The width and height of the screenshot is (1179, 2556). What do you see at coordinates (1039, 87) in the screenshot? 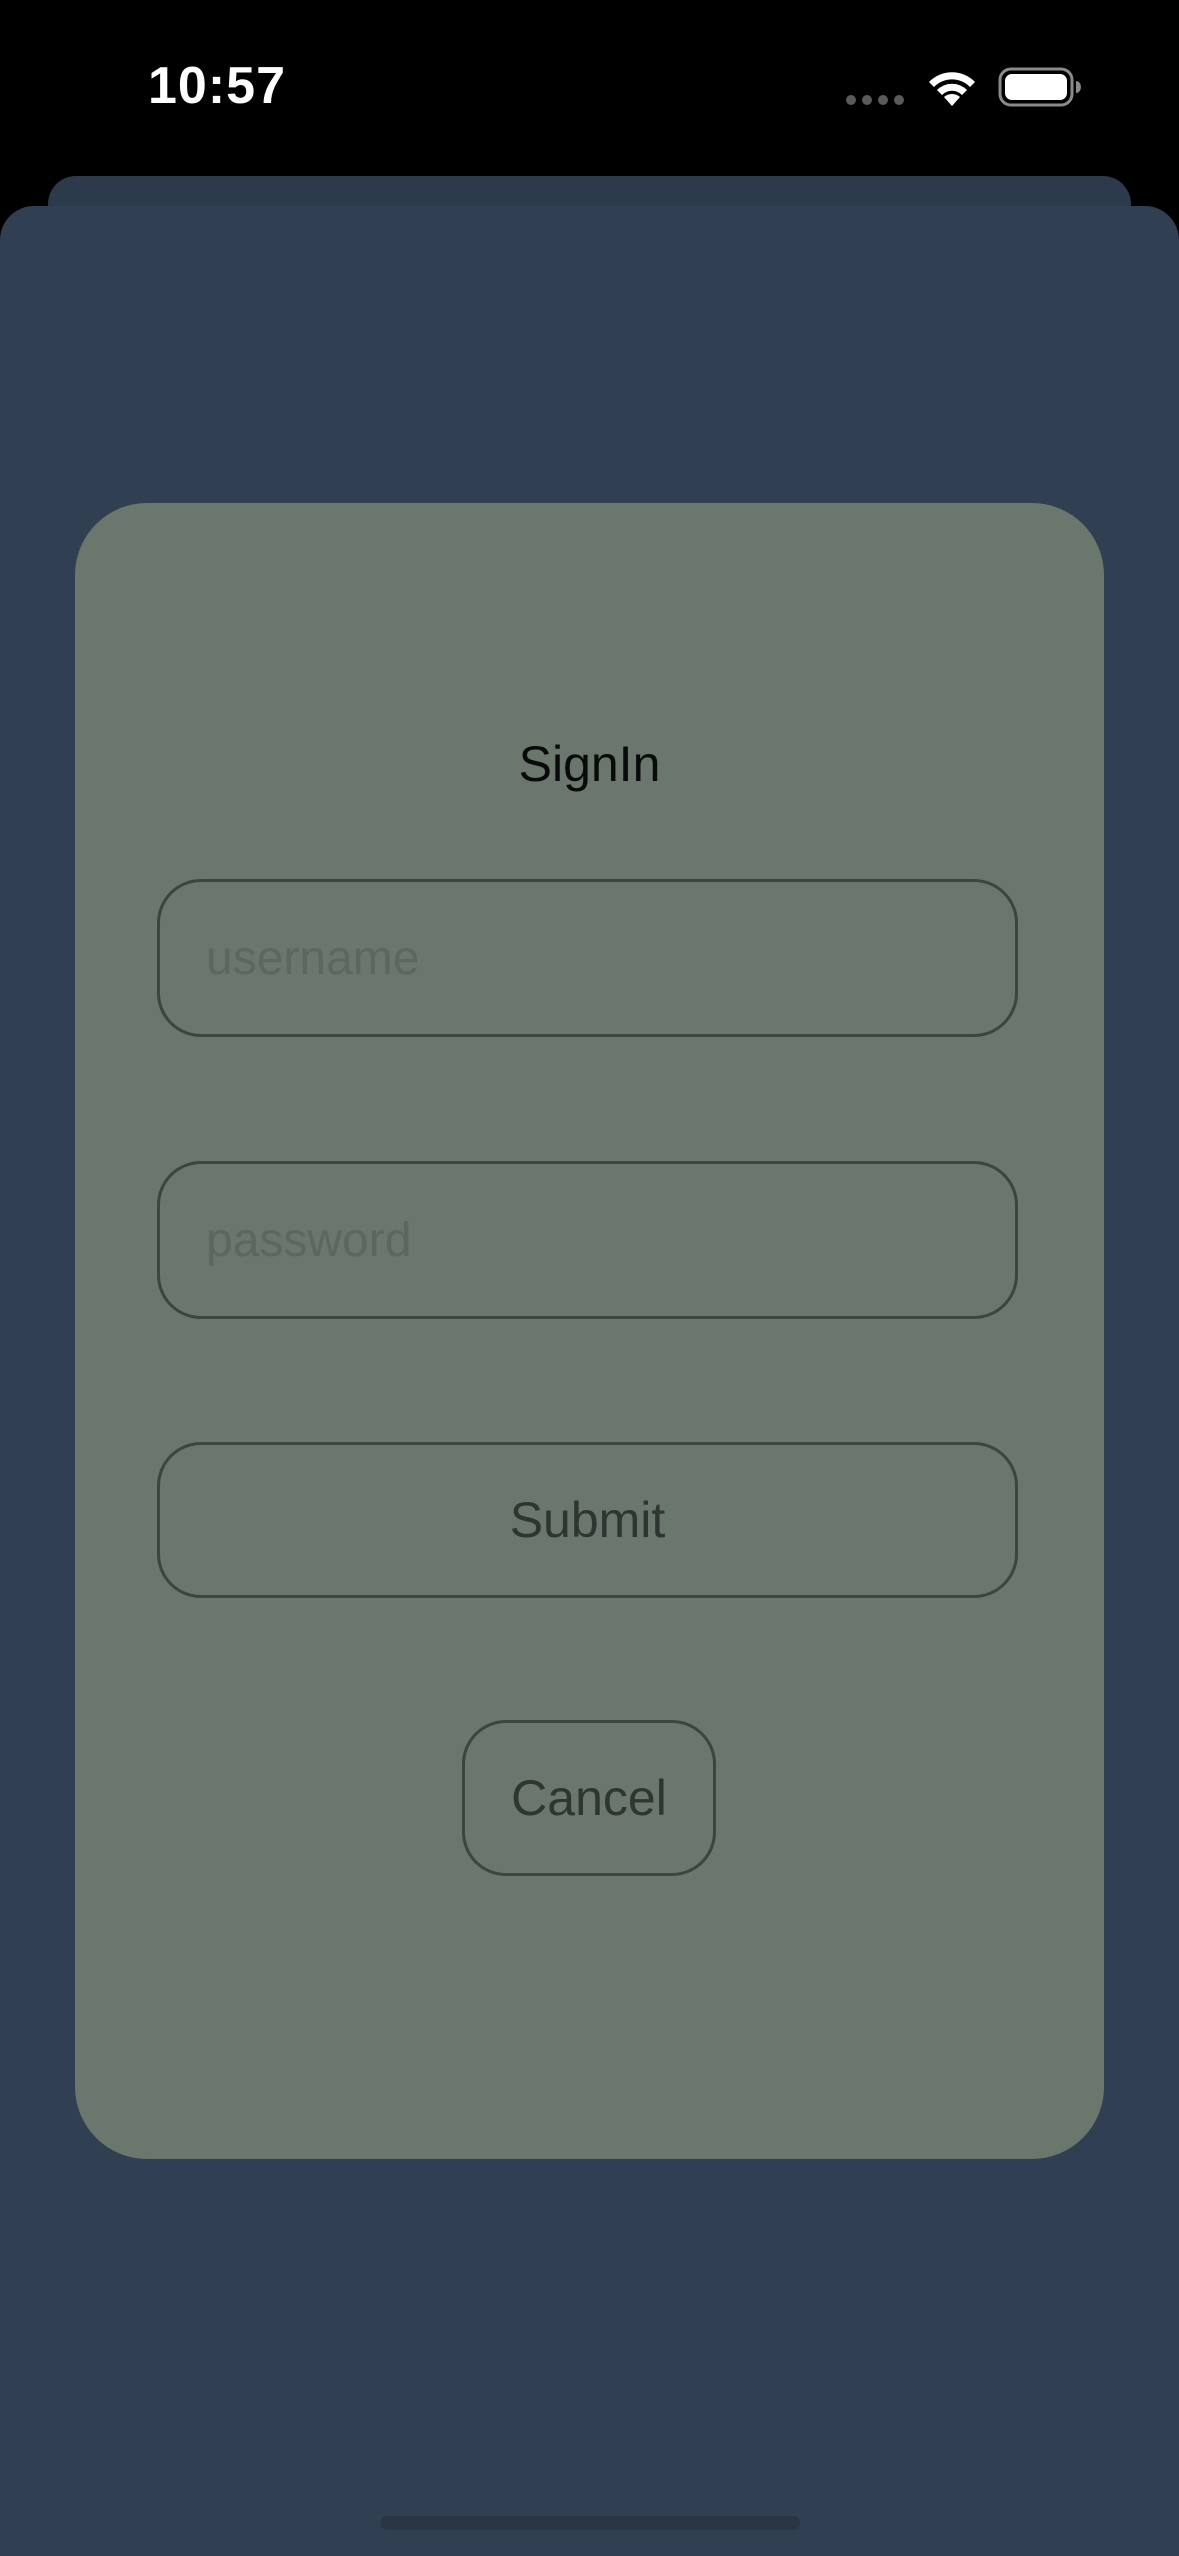
I see `battery-icon` at bounding box center [1039, 87].